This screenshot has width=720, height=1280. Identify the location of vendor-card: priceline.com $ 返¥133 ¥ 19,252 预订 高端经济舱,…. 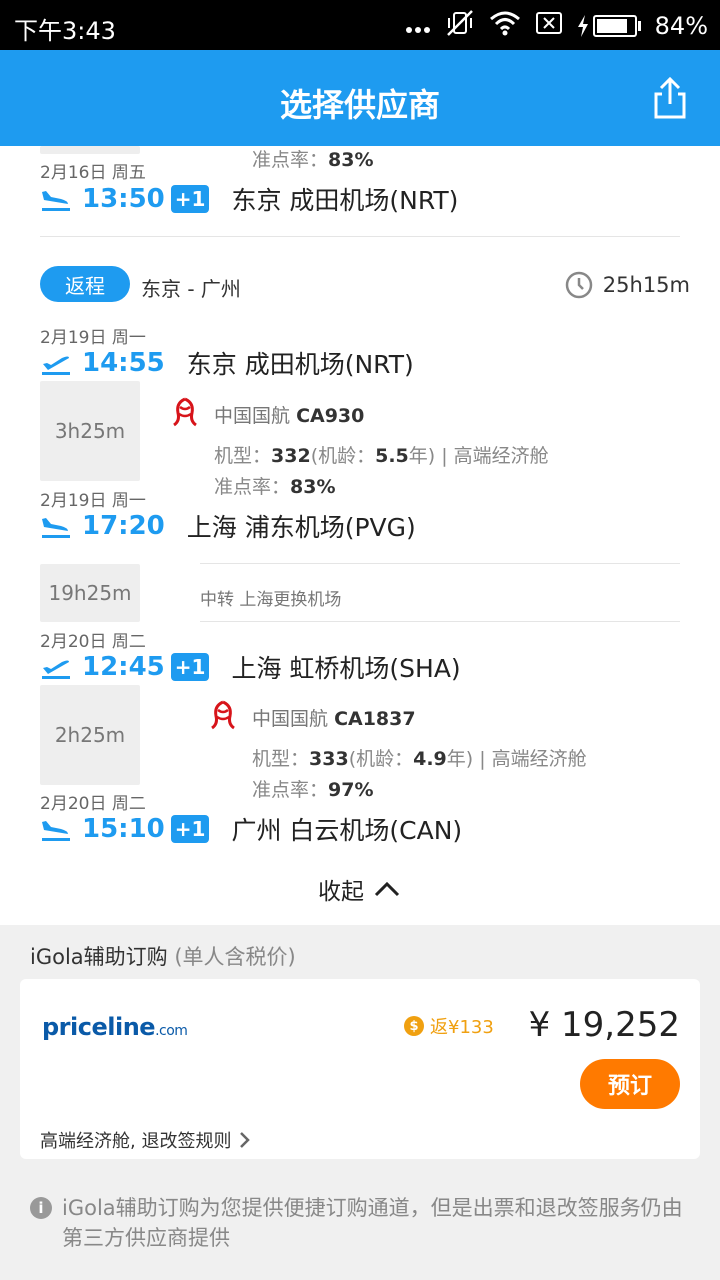
(360, 1069).